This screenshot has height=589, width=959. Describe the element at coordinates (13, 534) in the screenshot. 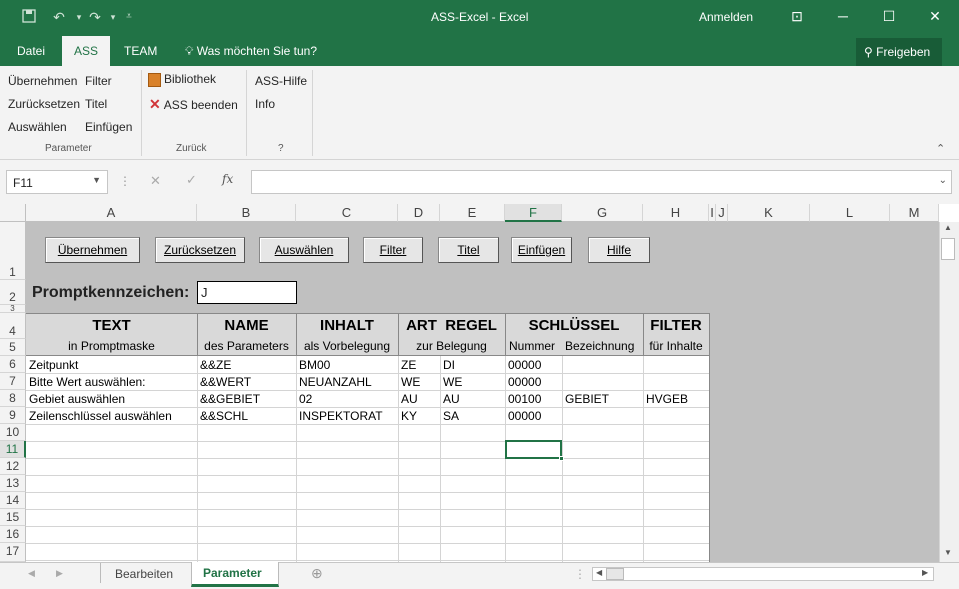

I see `row-header-16: 16` at that location.